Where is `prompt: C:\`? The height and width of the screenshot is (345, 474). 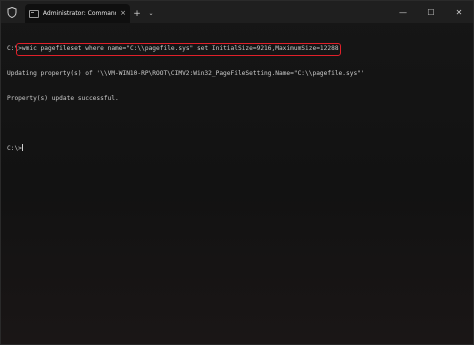
prompt: C:\ is located at coordinates (13, 49).